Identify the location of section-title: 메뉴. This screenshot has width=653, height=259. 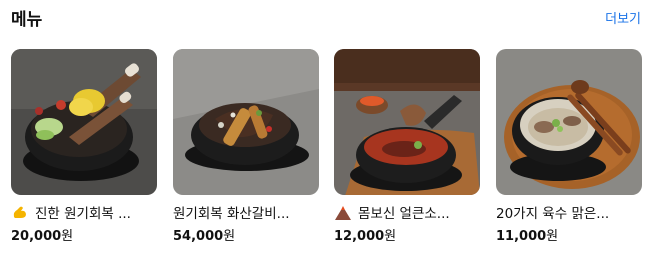
(27, 20).